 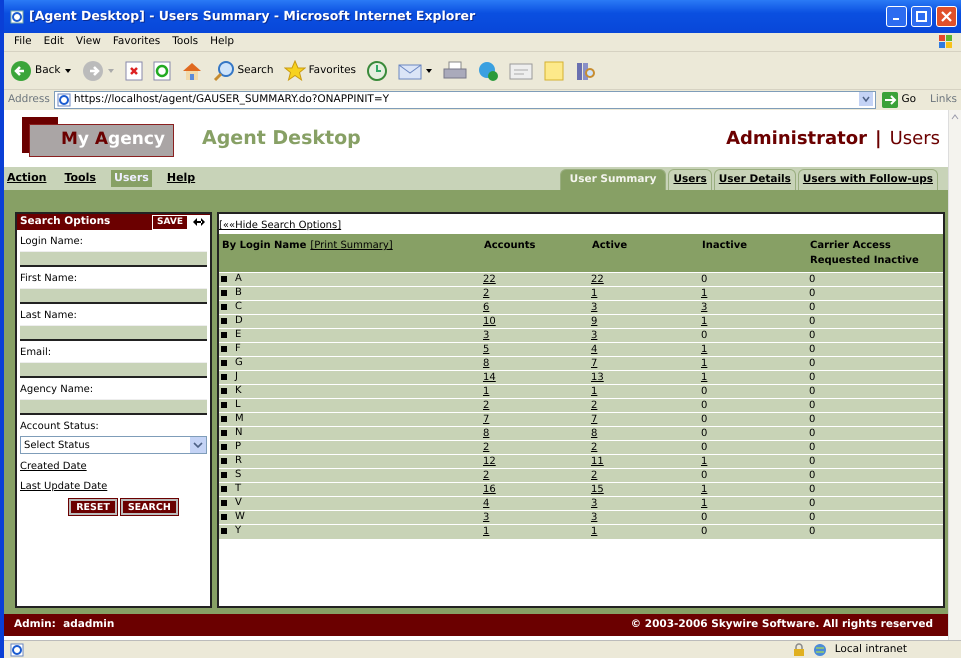 What do you see at coordinates (236, 377) in the screenshot?
I see `login-group-name: J` at bounding box center [236, 377].